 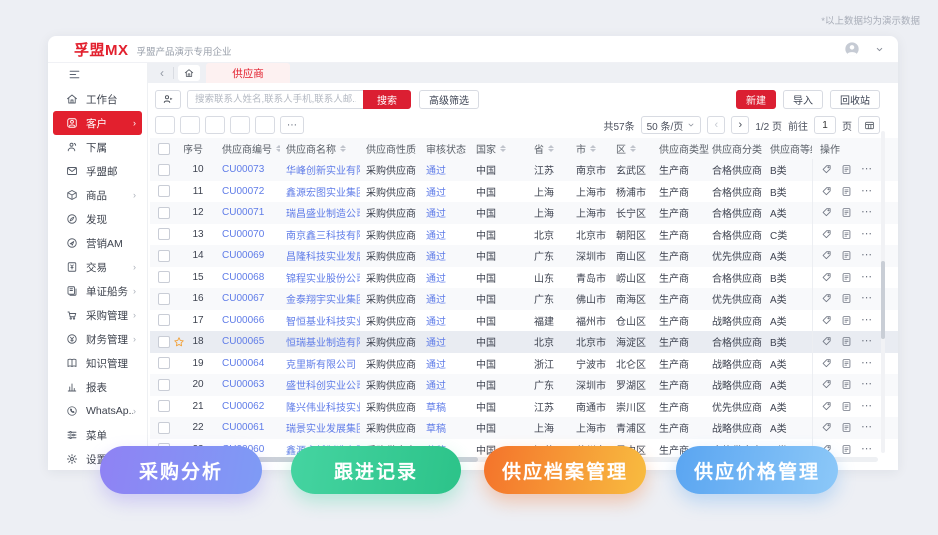 I want to click on sidebar-item: 下属 ›, so click(x=97, y=147).